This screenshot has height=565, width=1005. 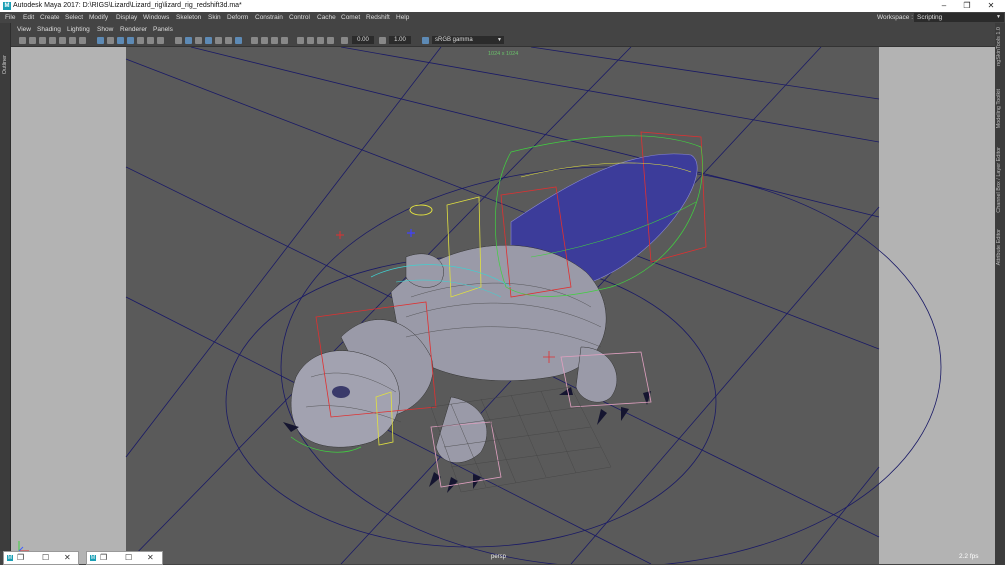 What do you see at coordinates (999, 247) in the screenshot?
I see `tab-attribute-editor: Attribute Editor` at bounding box center [999, 247].